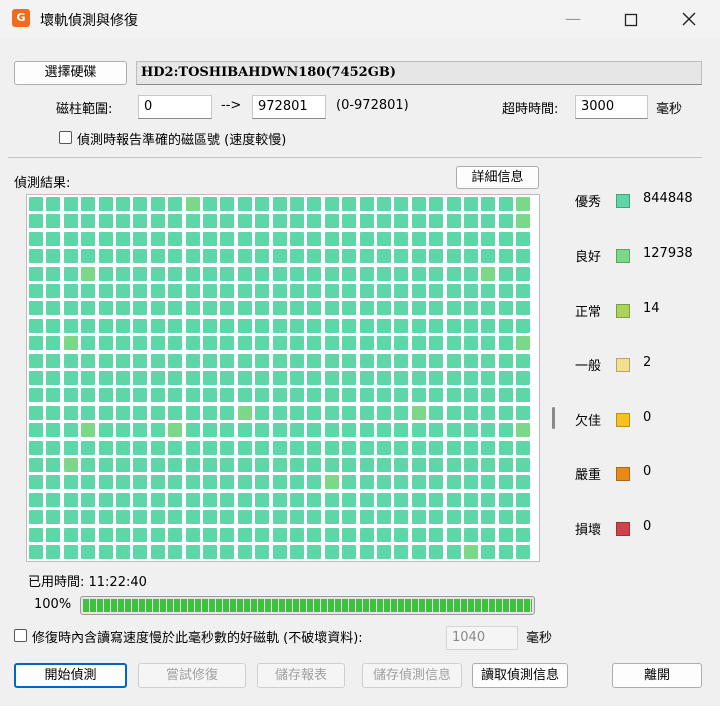  What do you see at coordinates (611, 107) in the screenshot?
I see `timeout-input: 3000` at bounding box center [611, 107].